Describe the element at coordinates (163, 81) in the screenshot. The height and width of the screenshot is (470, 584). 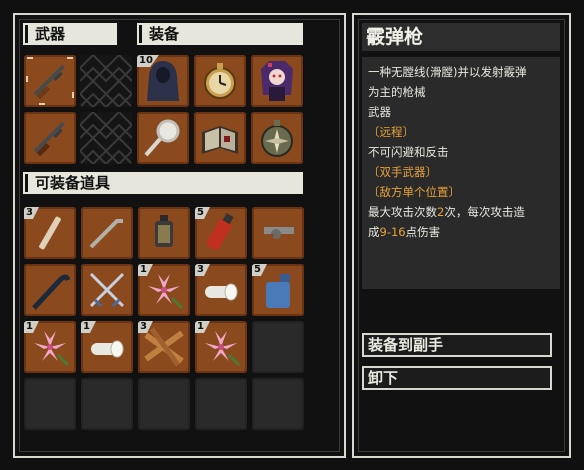
I see `equipment-slot-1: 10` at that location.